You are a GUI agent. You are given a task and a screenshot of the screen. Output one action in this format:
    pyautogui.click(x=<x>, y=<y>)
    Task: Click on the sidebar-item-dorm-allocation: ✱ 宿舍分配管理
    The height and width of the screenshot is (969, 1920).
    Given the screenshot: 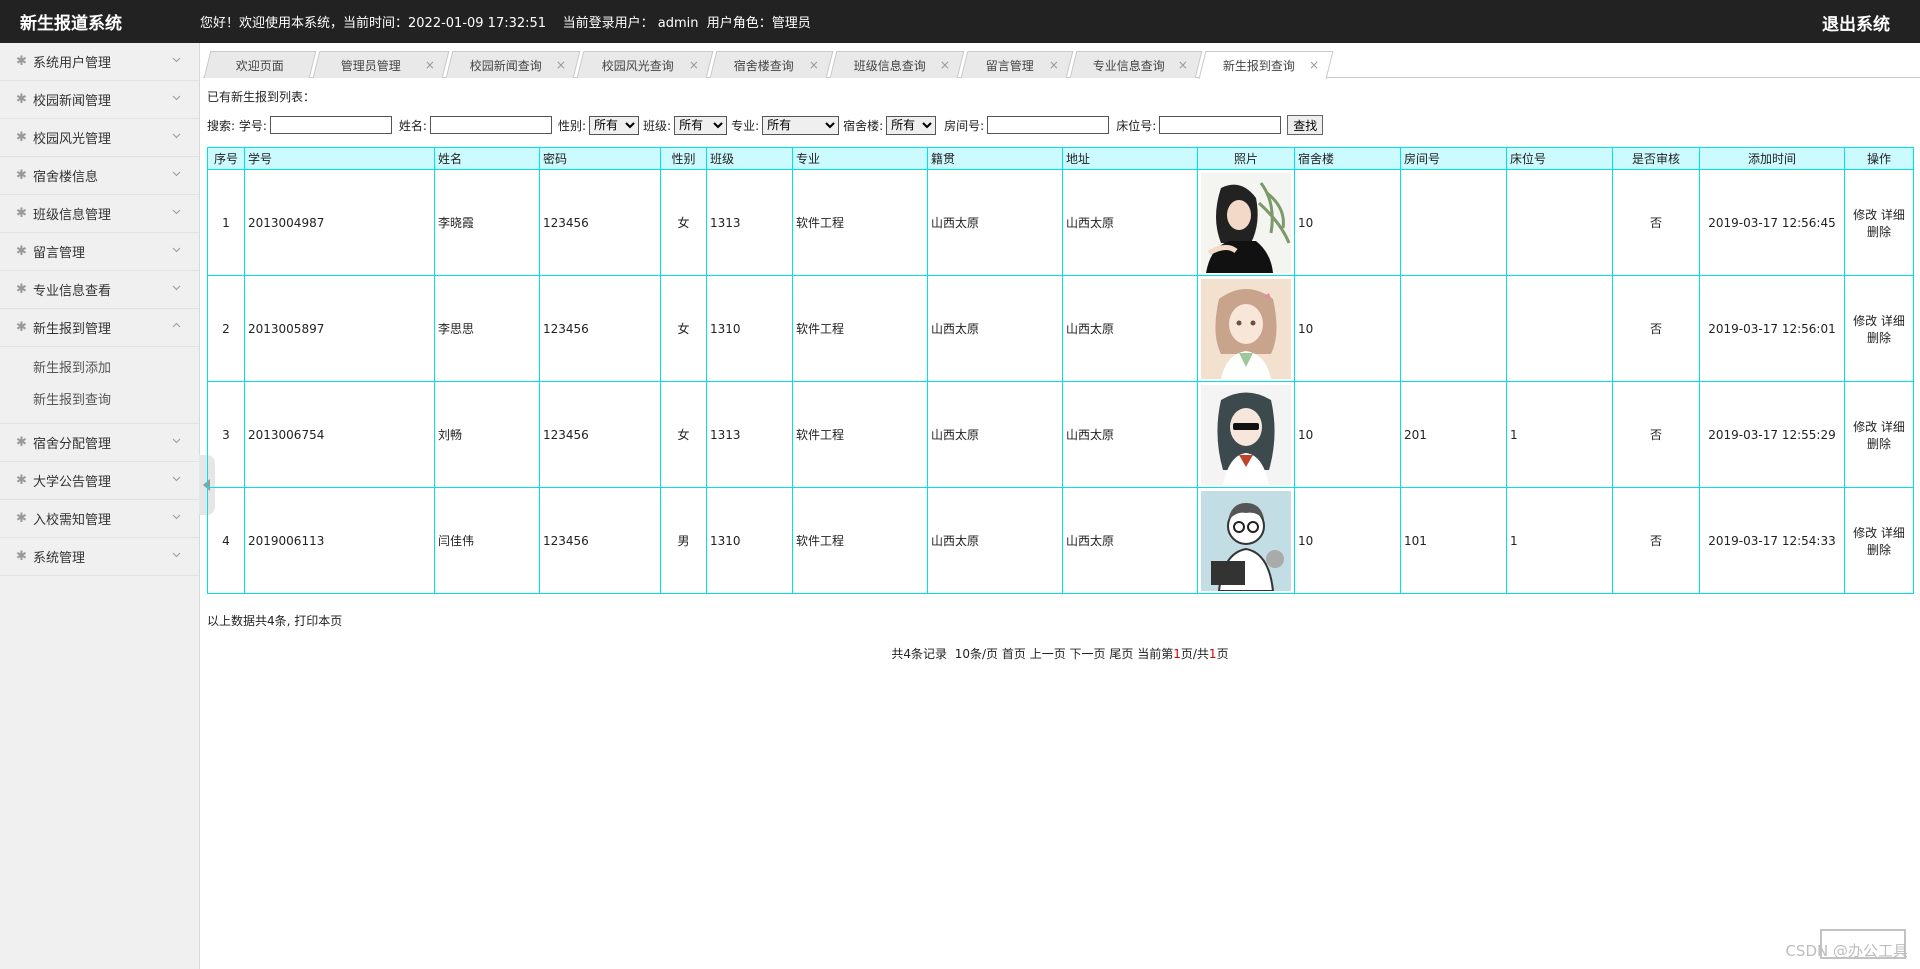 What is the action you would take?
    pyautogui.click(x=99, y=443)
    